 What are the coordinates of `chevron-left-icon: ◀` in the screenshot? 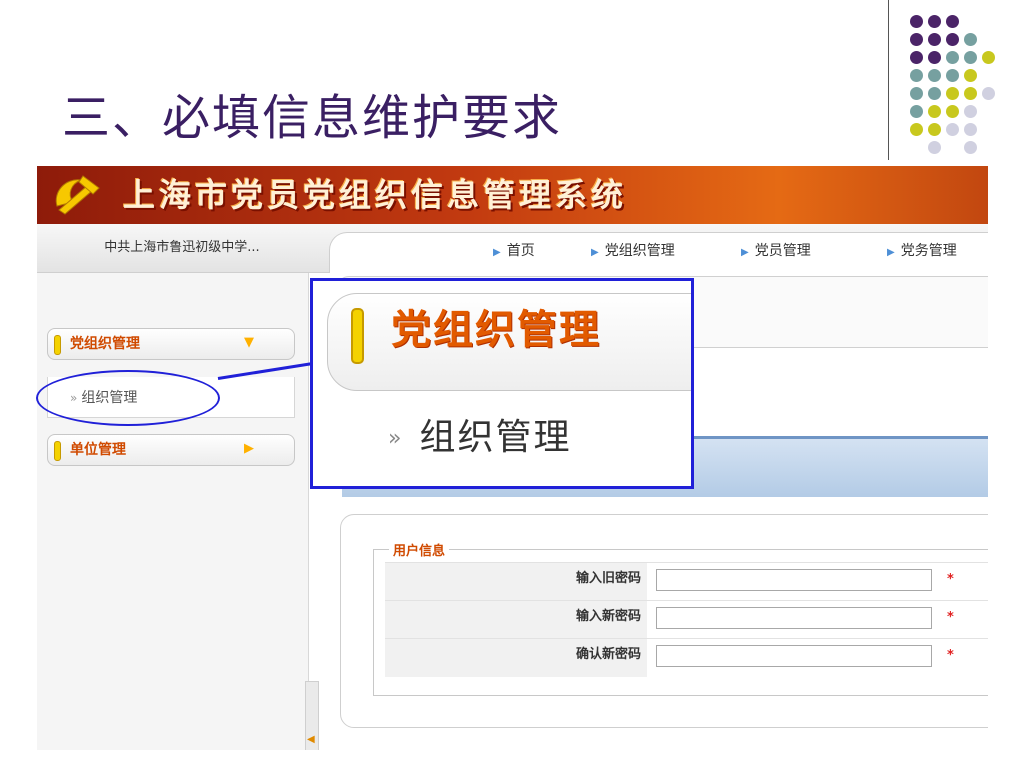 It's located at (311, 739).